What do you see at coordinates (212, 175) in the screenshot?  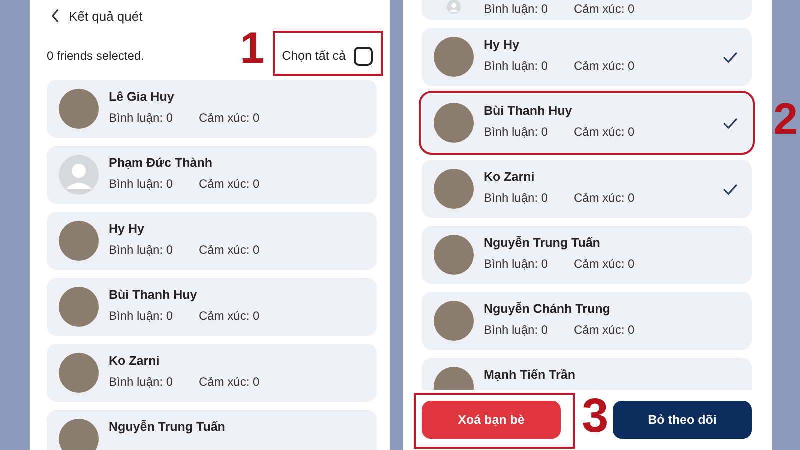 I see `friend-card: Phạm Đức Thành Bình luận: 0 Cảm xúc: 0` at bounding box center [212, 175].